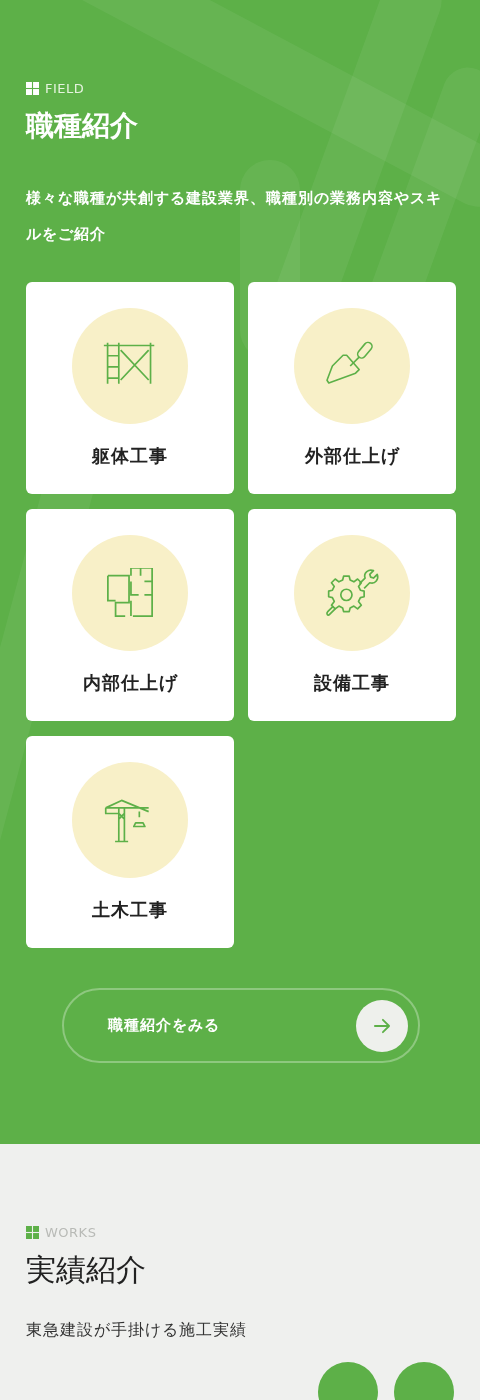 Image resolution: width=480 pixels, height=1400 pixels. What do you see at coordinates (130, 615) in the screenshot?
I see `job-card: 内部仕上げ` at bounding box center [130, 615].